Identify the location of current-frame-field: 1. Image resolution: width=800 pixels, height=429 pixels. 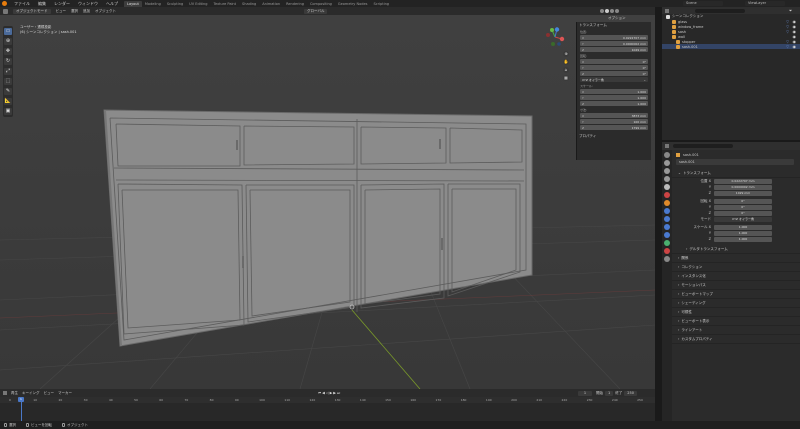
(585, 393).